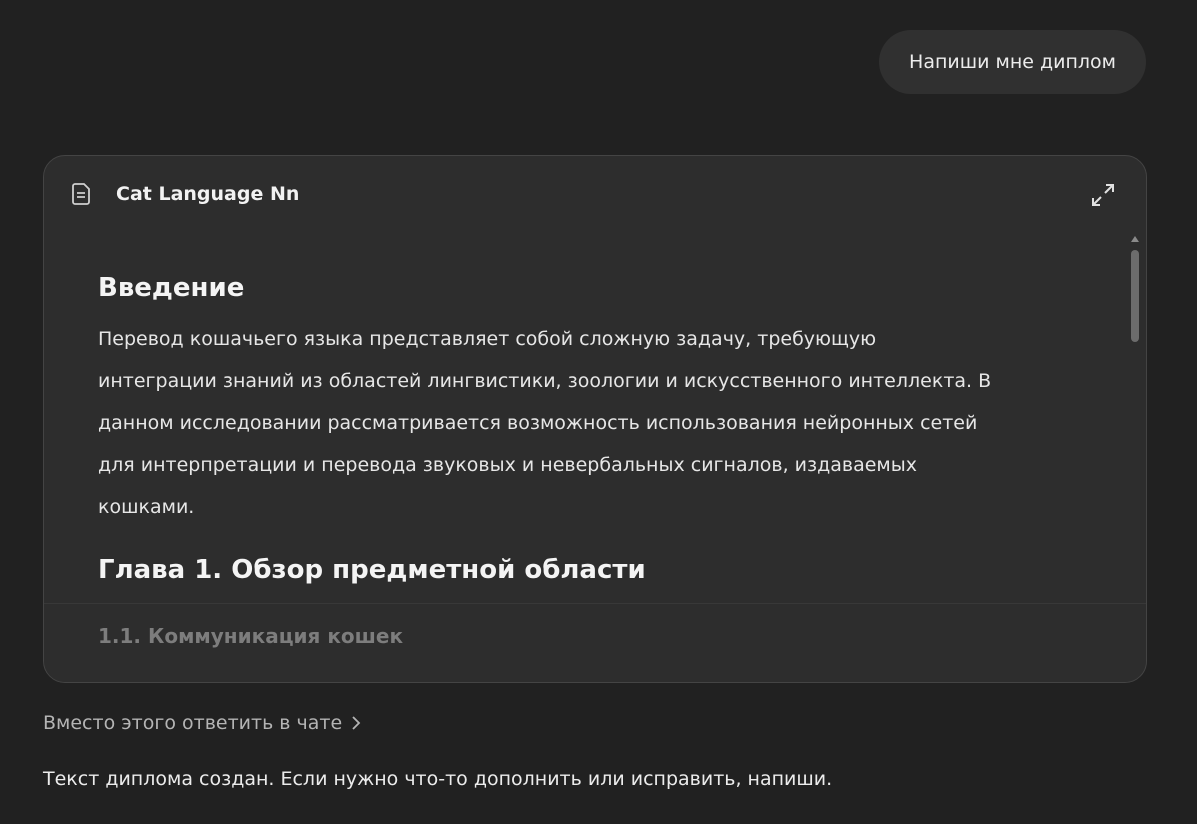  Describe the element at coordinates (1103, 195) in the screenshot. I see `expand-icon` at that location.